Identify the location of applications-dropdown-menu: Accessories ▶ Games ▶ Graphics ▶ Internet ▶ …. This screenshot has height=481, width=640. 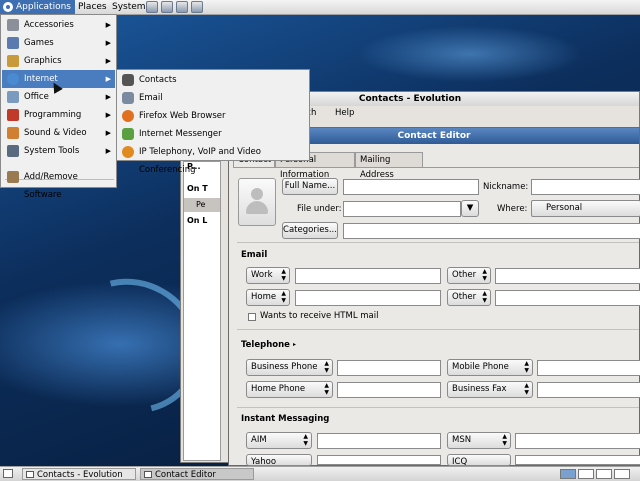
(58, 107).